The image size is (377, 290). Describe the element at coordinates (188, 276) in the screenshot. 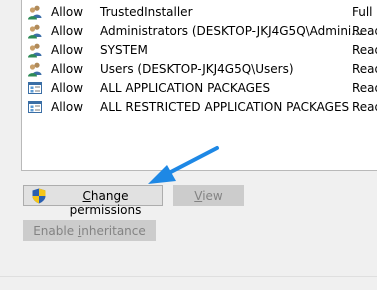

I see `divider` at that location.